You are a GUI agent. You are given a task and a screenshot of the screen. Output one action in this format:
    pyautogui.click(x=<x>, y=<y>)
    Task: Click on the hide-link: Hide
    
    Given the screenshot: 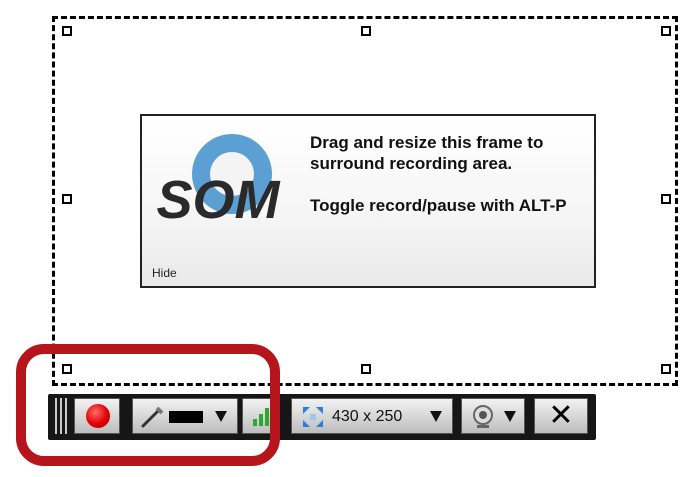 What is the action you would take?
    pyautogui.click(x=164, y=273)
    